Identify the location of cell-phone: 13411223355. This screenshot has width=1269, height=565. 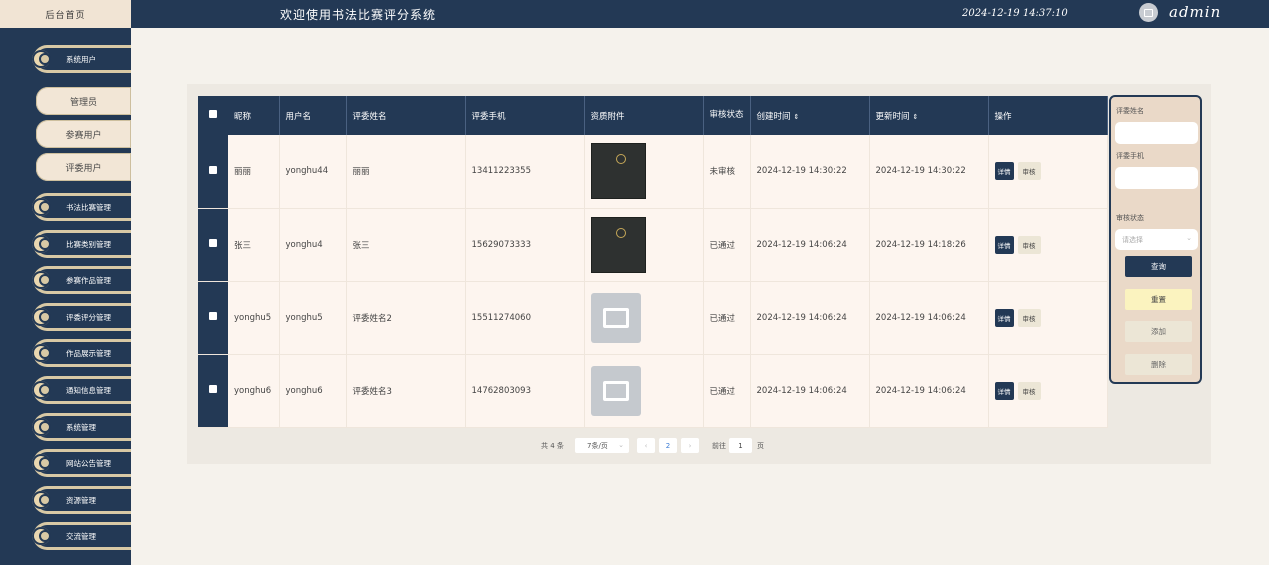
(525, 172).